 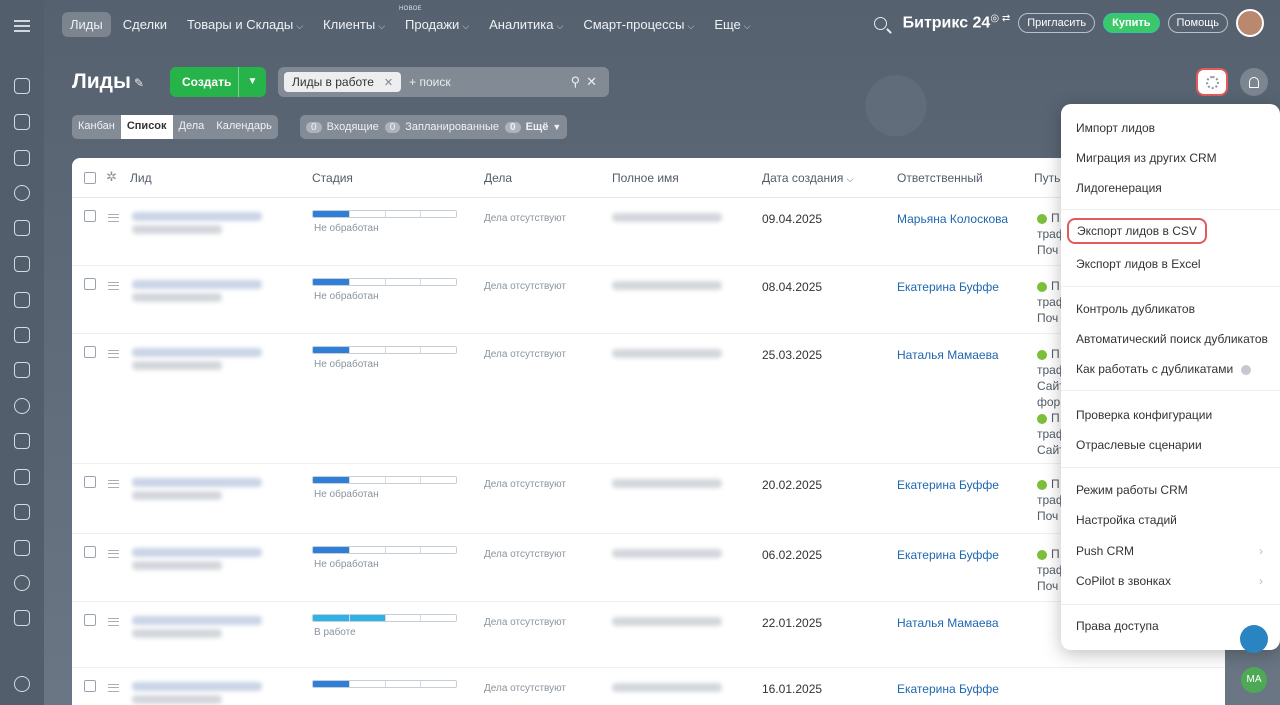 I want to click on store-icon, so click(x=22, y=548).